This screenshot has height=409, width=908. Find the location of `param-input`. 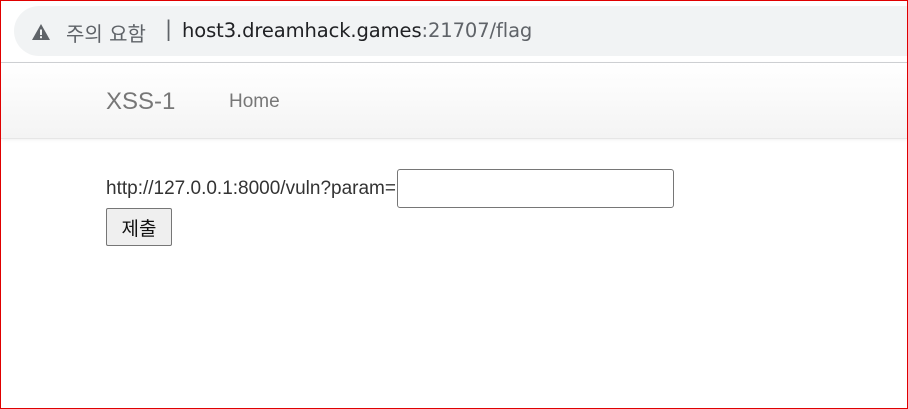

param-input is located at coordinates (535, 188).